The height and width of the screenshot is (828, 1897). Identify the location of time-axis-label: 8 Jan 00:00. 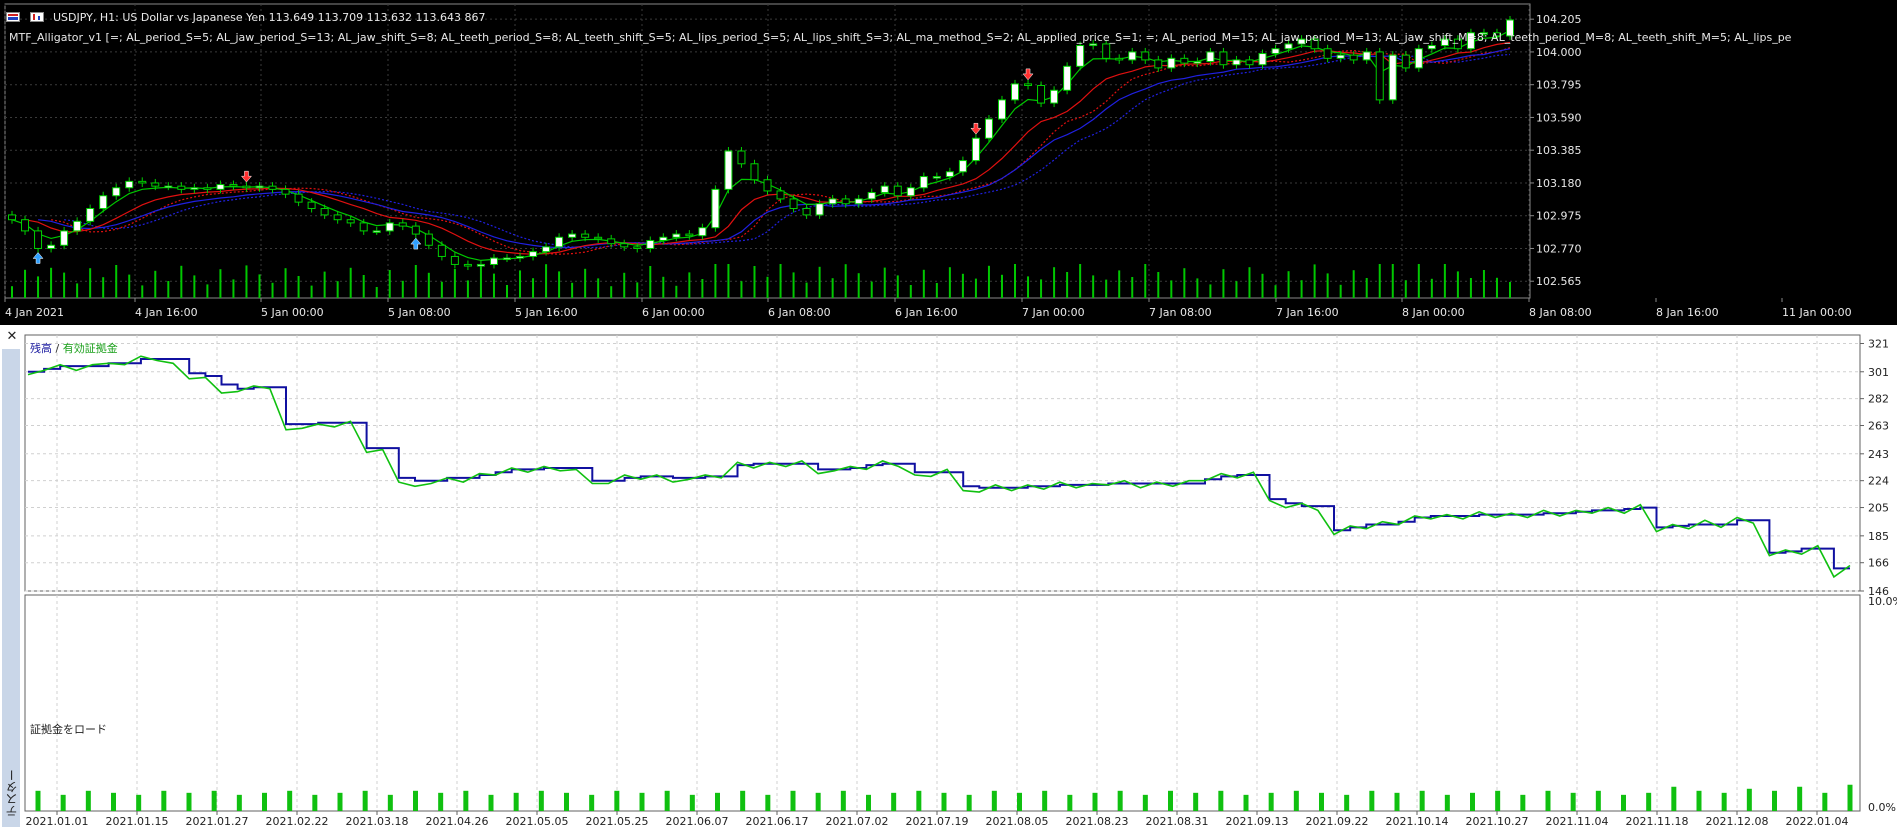
(1433, 312).